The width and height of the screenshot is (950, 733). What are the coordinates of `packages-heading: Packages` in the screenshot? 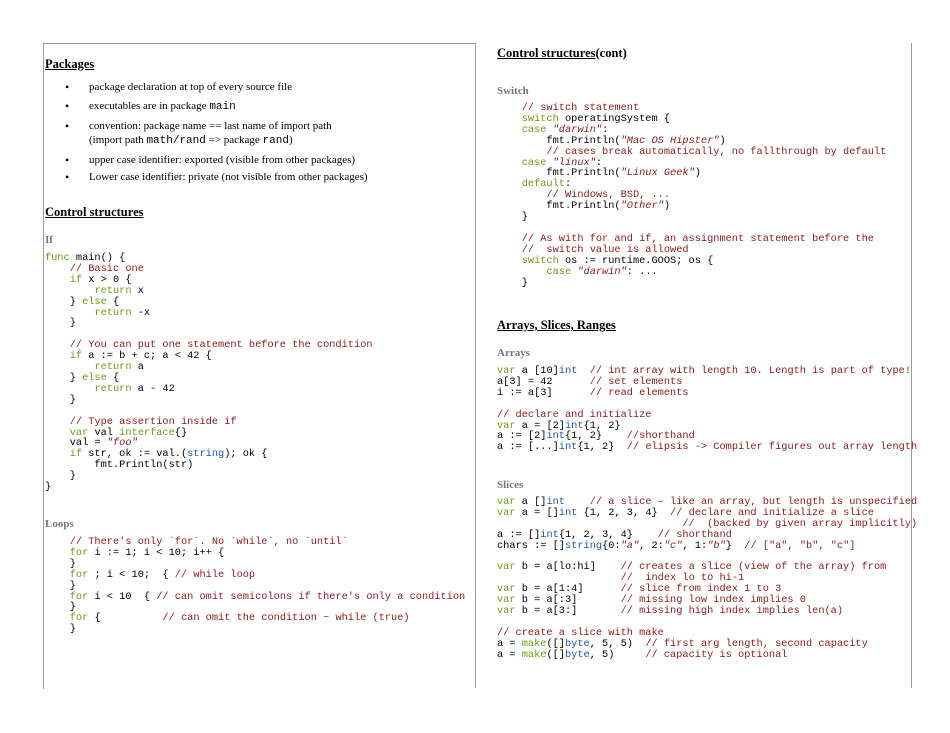 It's located at (70, 64).